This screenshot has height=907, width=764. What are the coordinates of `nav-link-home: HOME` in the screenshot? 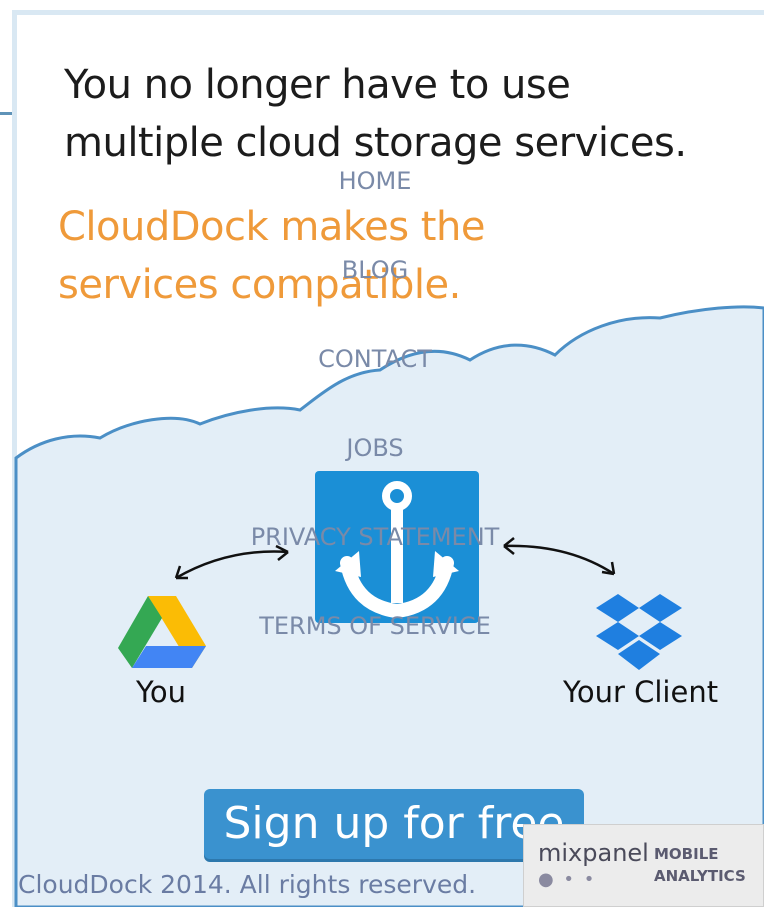 It's located at (375, 204).